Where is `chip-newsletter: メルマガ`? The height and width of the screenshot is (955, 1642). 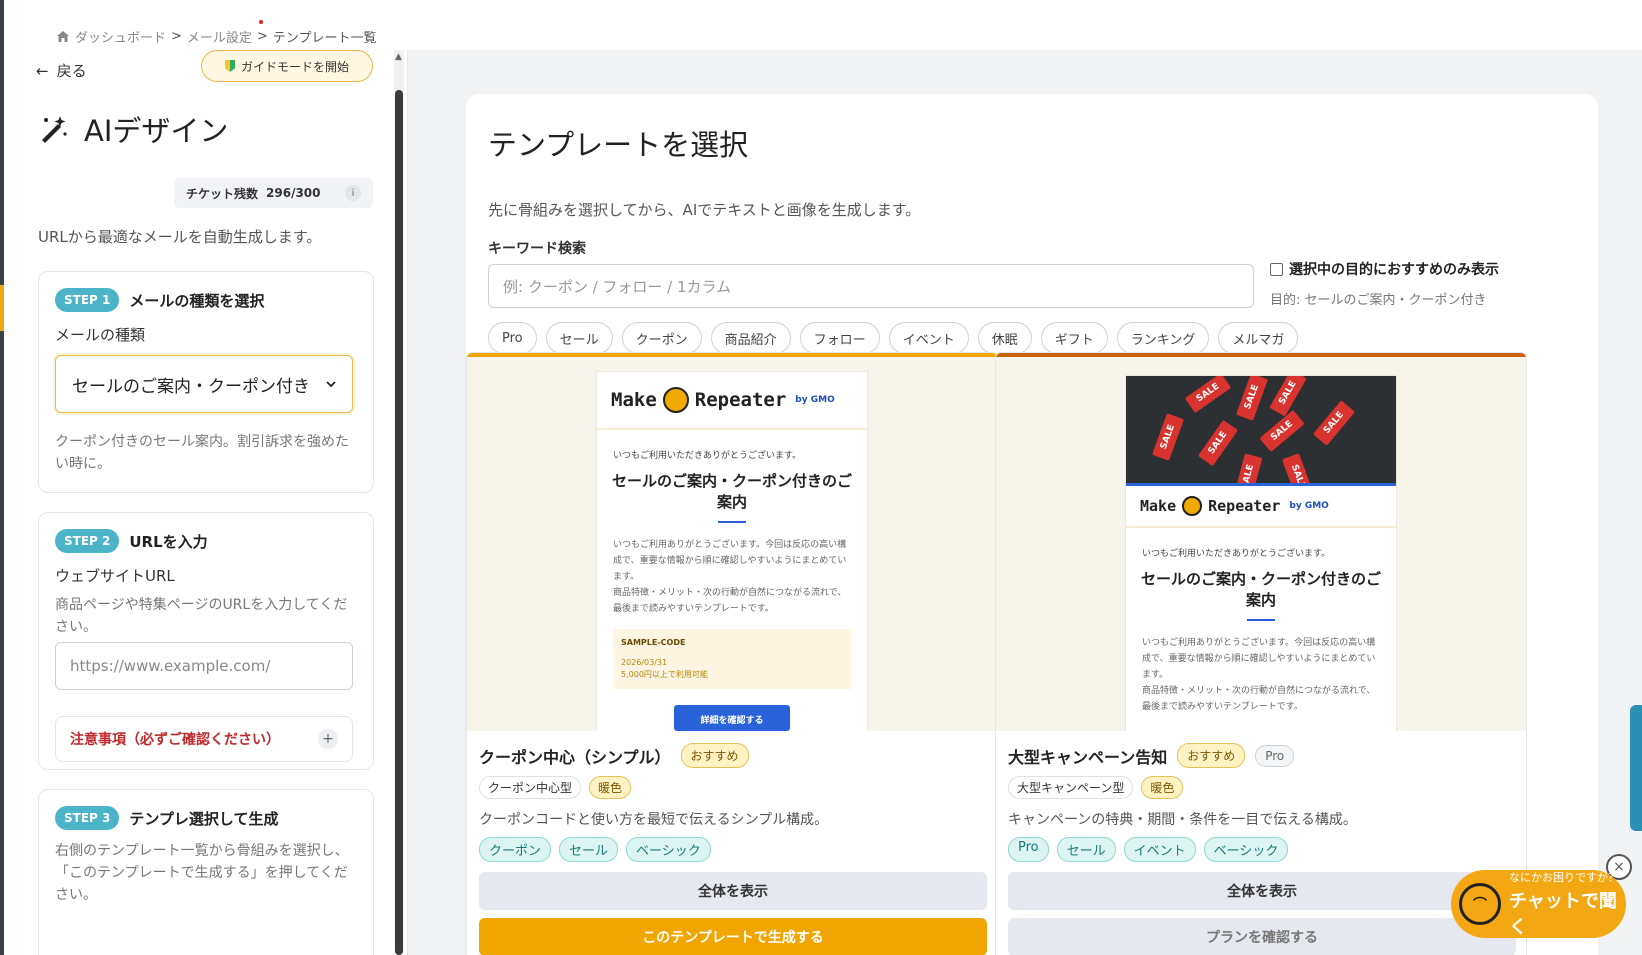
chip-newsletter: メルマガ is located at coordinates (1258, 338).